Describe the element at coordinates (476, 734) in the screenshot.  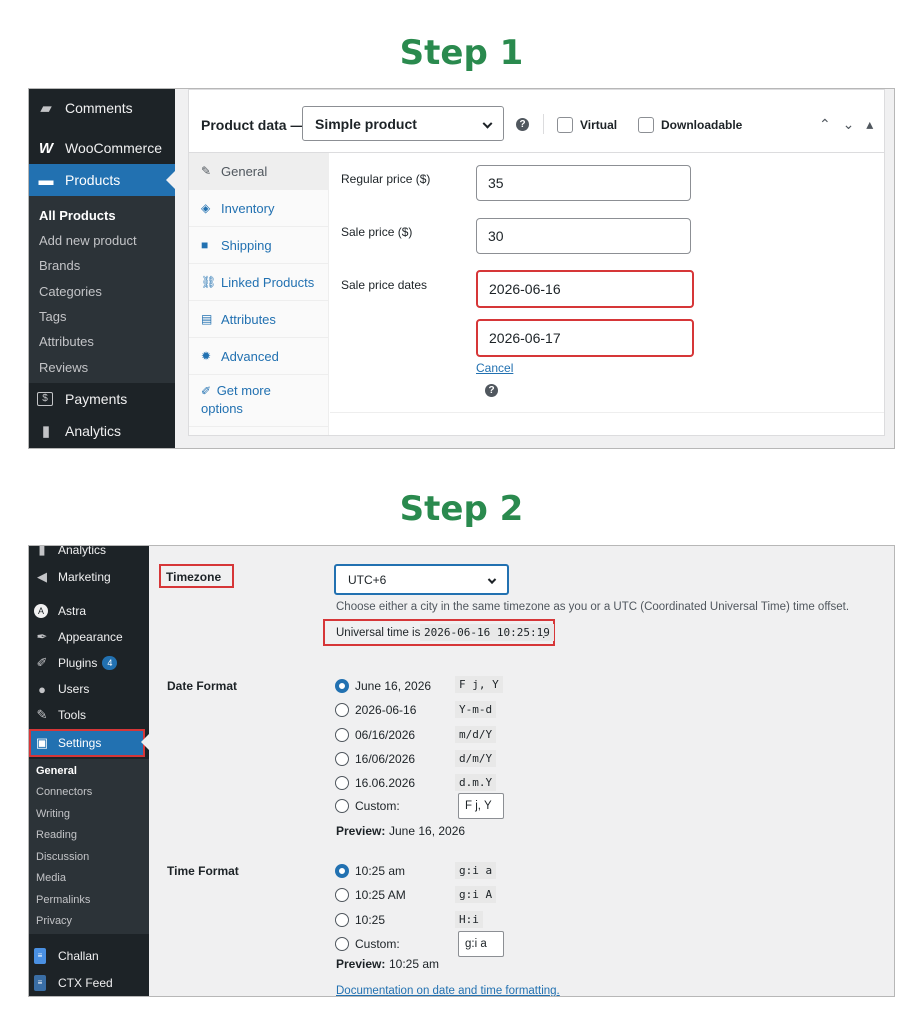
I see `date-format-code-2: m/d/Y` at that location.